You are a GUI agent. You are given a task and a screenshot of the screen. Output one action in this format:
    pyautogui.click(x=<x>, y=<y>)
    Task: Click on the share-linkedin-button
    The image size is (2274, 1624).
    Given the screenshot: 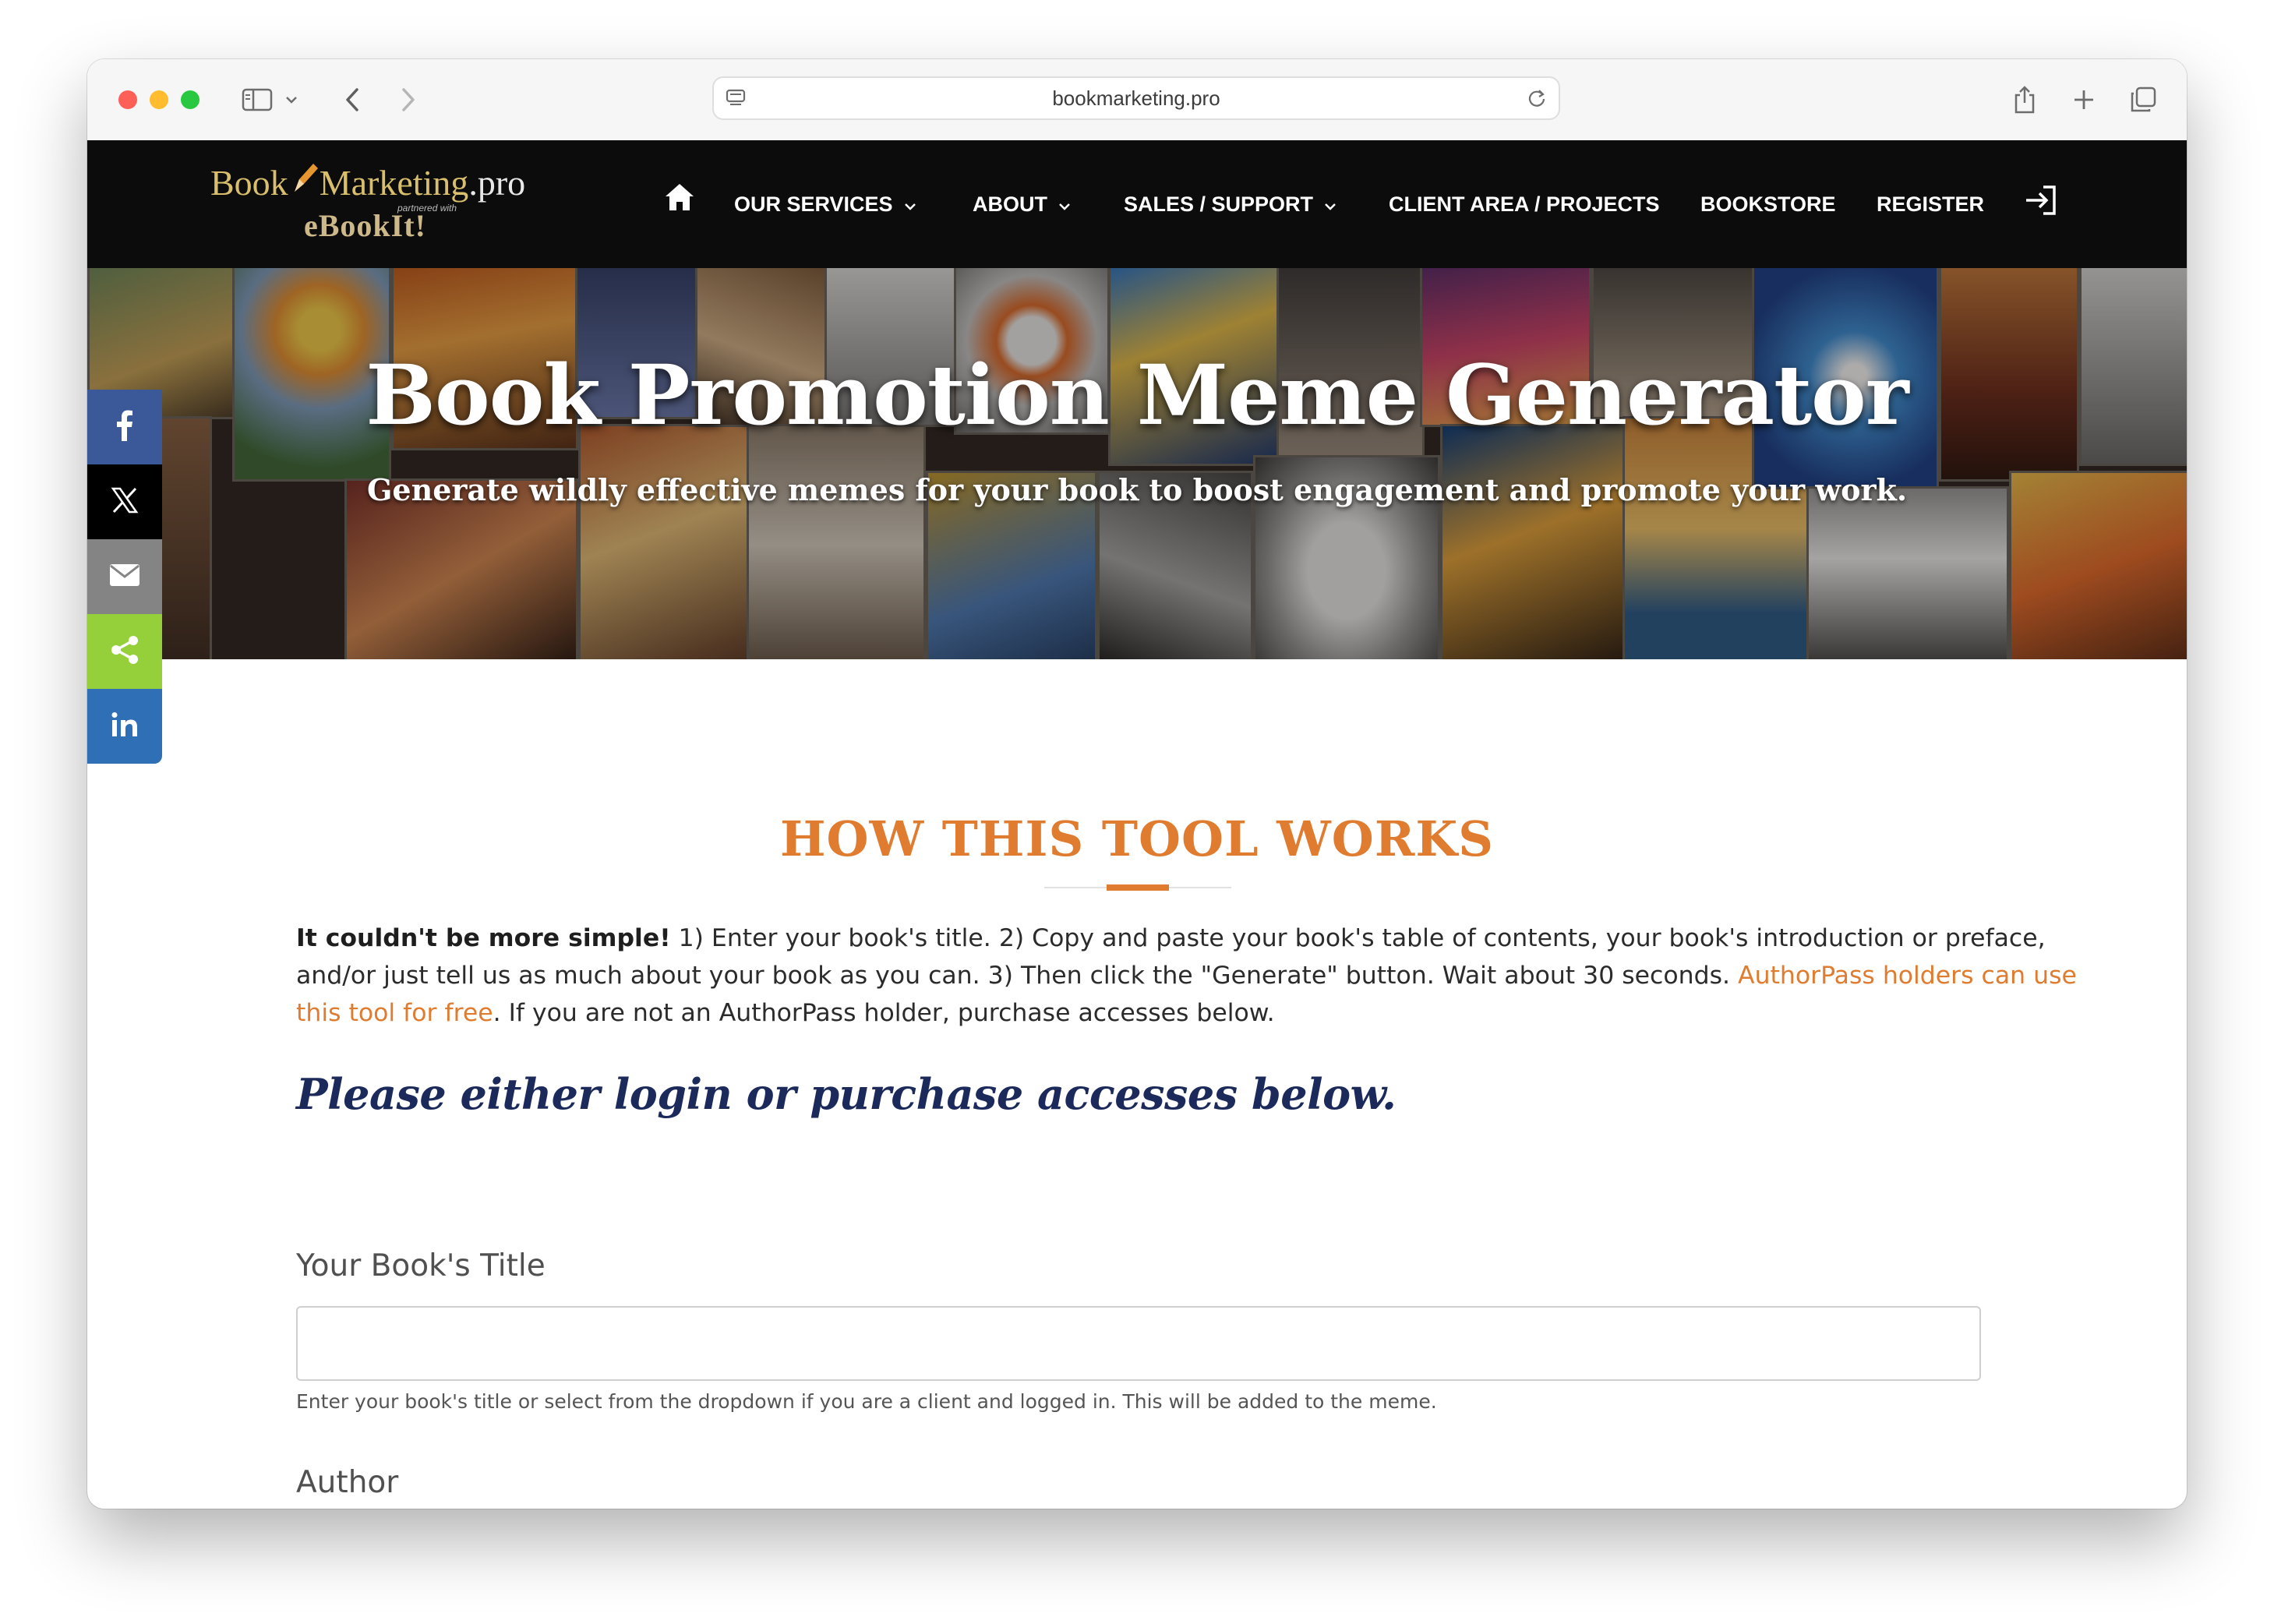 What is the action you would take?
    pyautogui.click(x=124, y=726)
    